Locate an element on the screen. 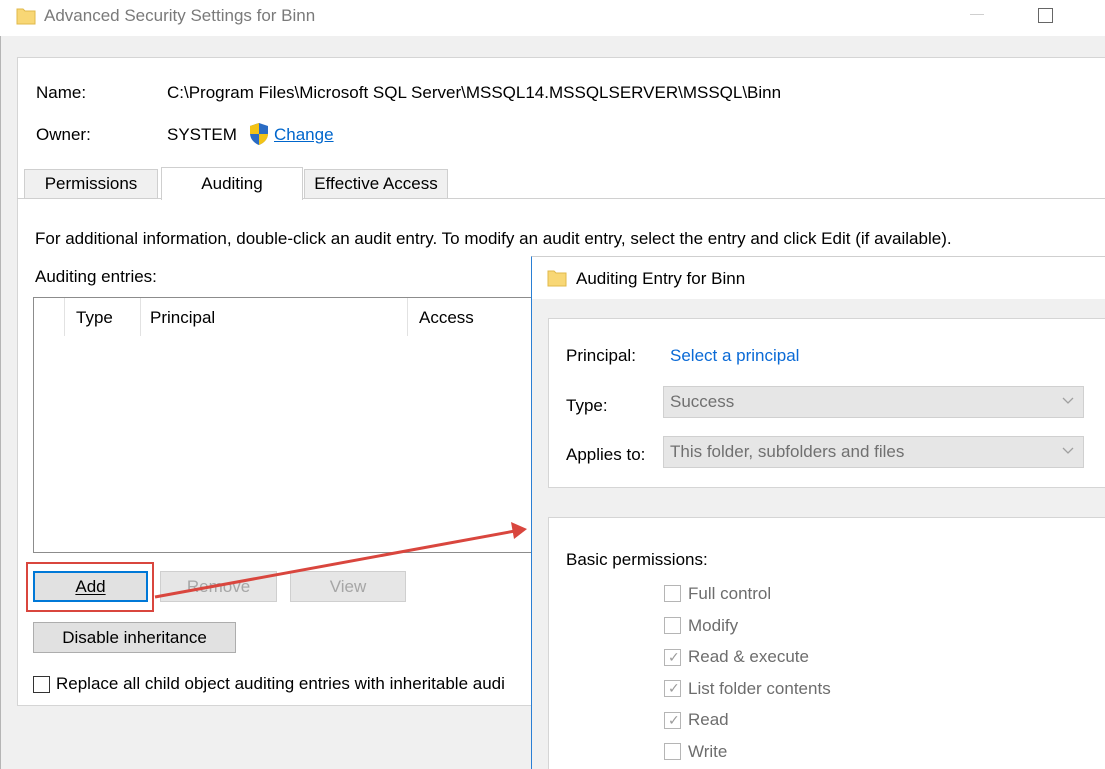 The height and width of the screenshot is (769, 1105). annotation-arrow-icon is located at coordinates (340, 560).